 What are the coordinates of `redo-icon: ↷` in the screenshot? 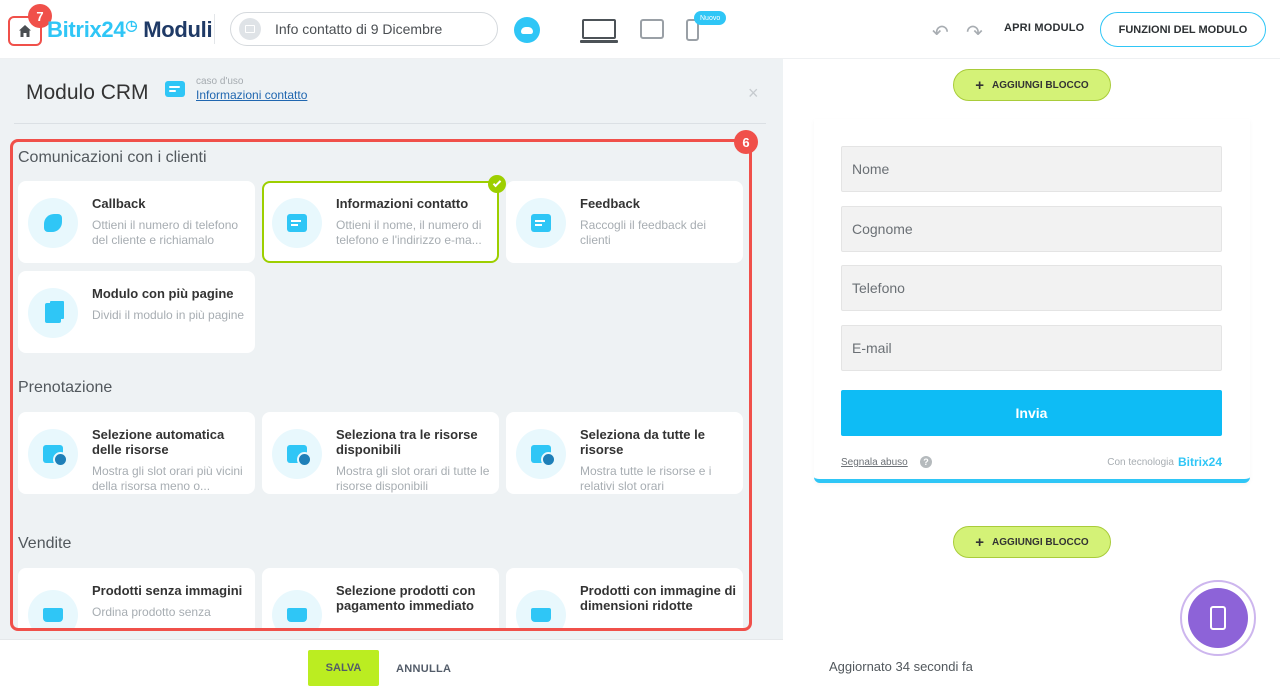 It's located at (974, 32).